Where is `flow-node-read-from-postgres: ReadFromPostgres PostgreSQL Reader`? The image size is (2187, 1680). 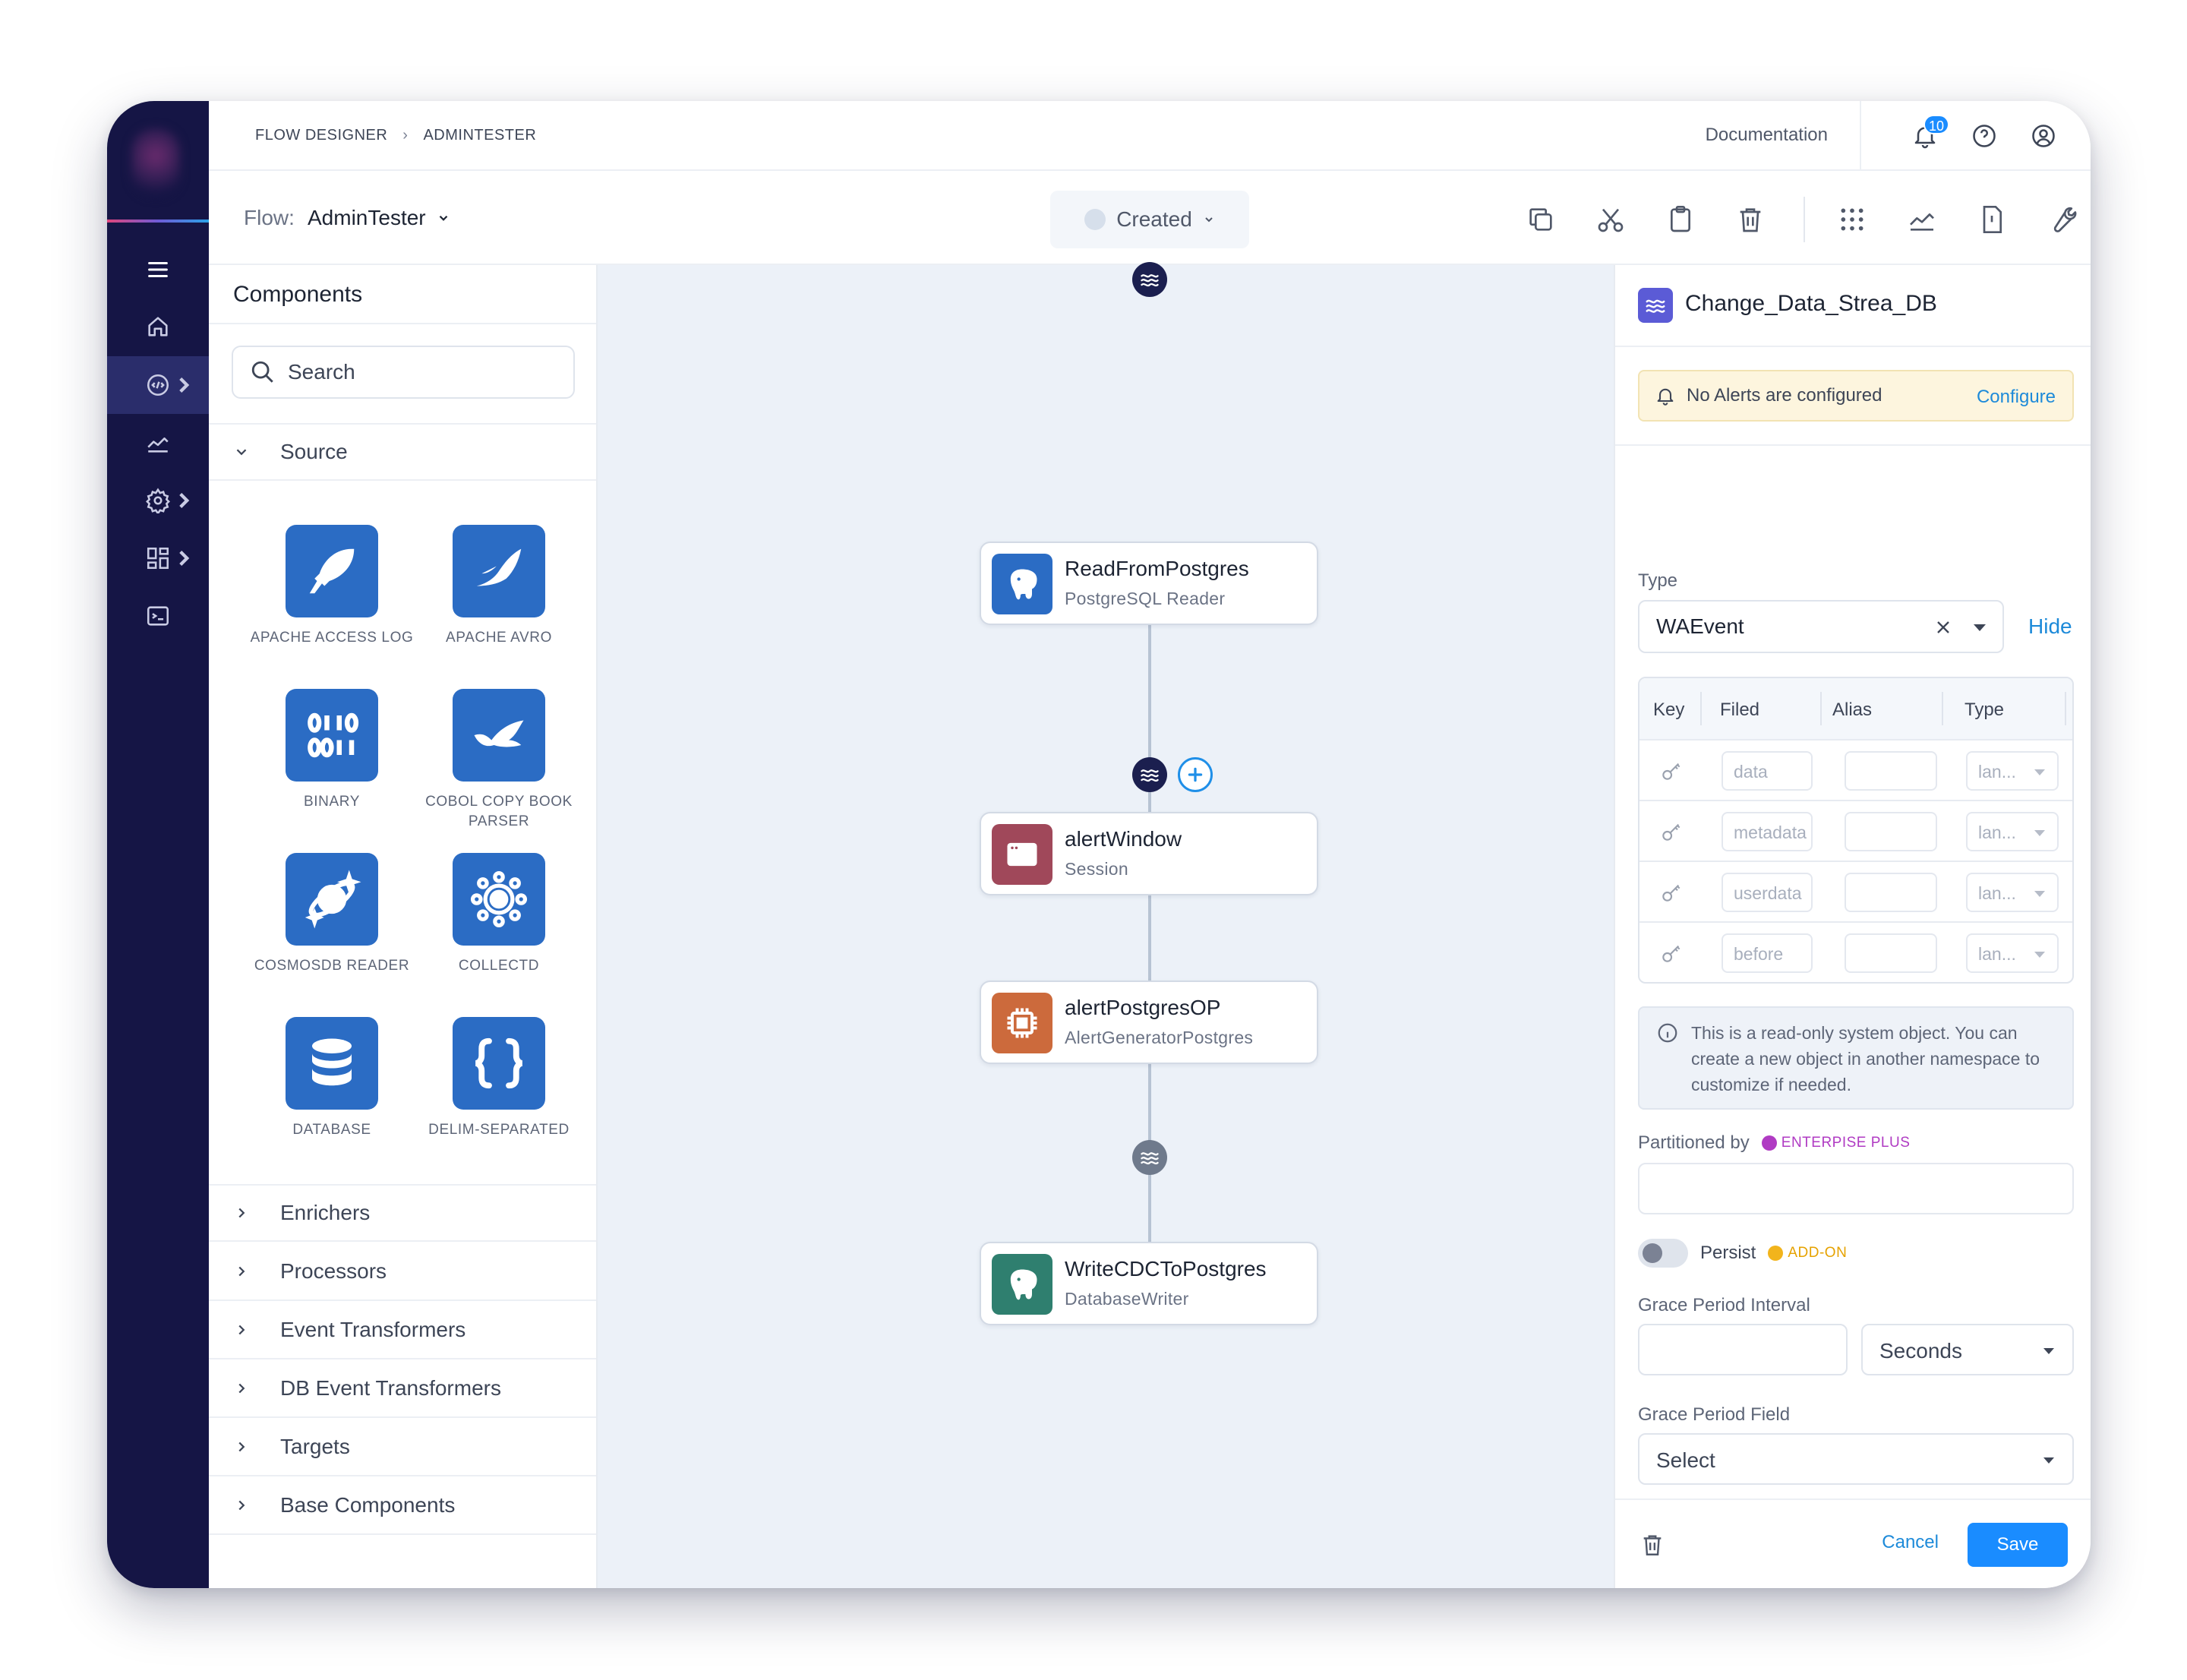 flow-node-read-from-postgres: ReadFromPostgres PostgreSQL Reader is located at coordinates (1149, 583).